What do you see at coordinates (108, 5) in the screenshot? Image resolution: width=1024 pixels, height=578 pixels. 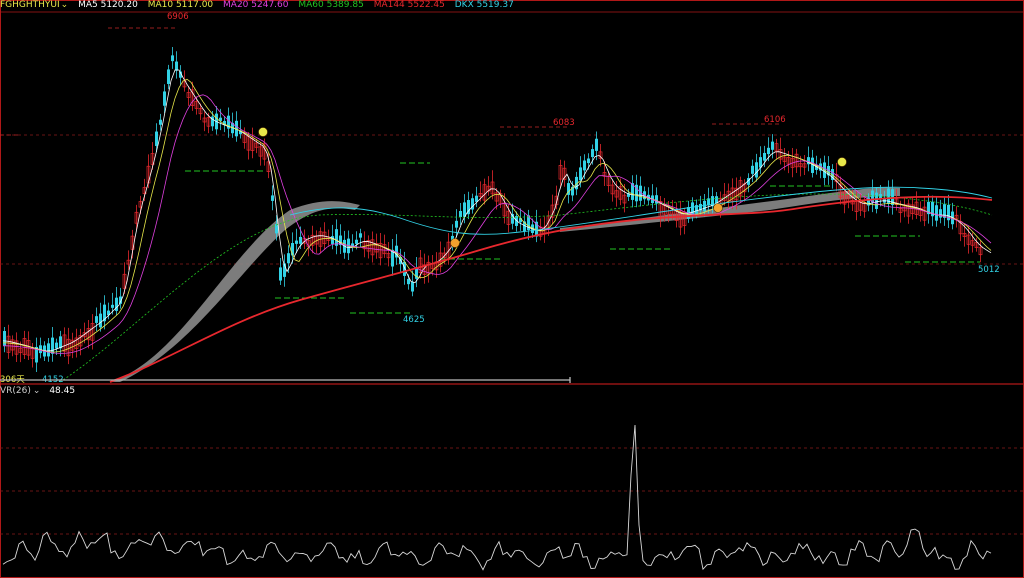 I see `ma5-label: MA5 5120.20` at bounding box center [108, 5].